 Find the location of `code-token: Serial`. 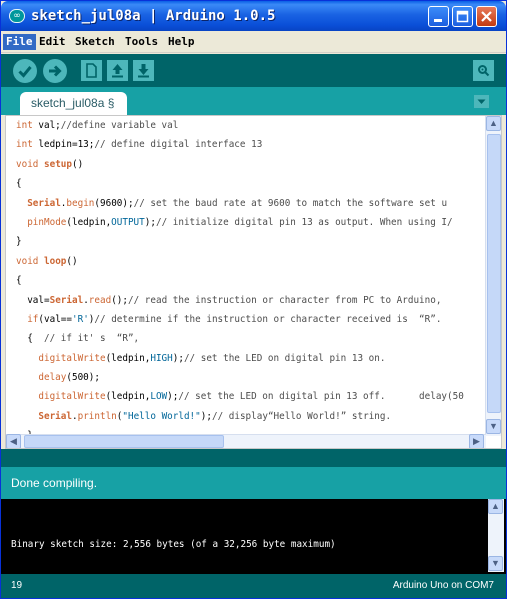

code-token: Serial is located at coordinates (44, 203).